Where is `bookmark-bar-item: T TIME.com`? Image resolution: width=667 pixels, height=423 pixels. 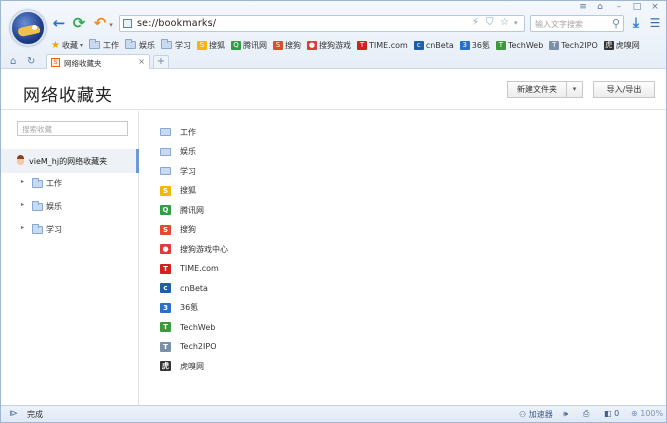 bookmark-bar-item: T TIME.com is located at coordinates (382, 45).